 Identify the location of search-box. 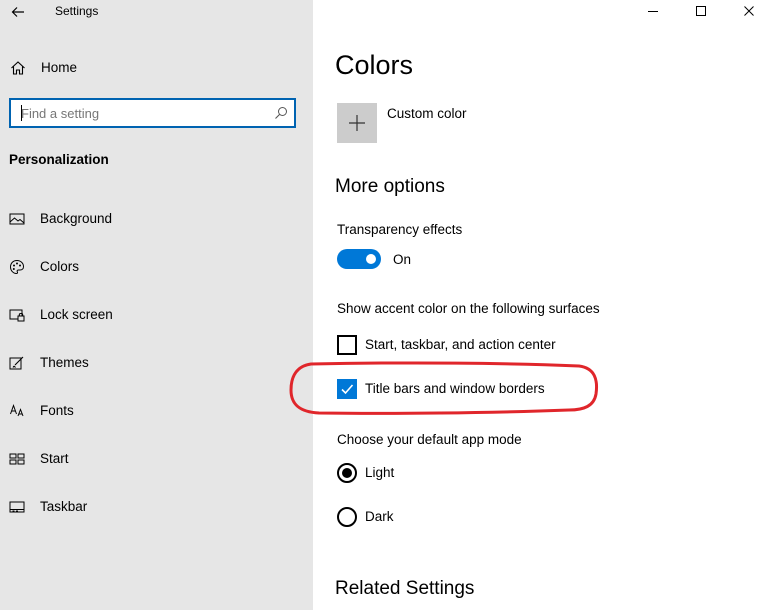
(152, 113).